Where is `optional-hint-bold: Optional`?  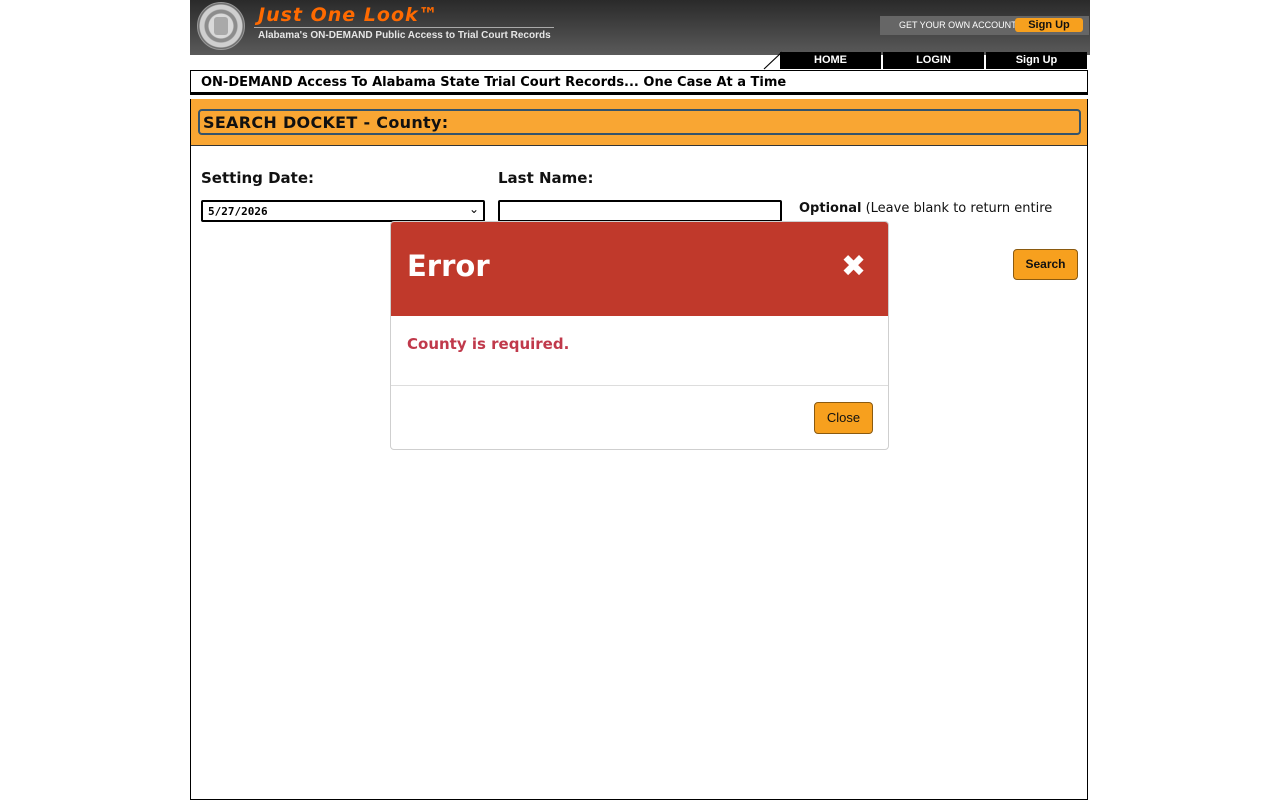 optional-hint-bold: Optional is located at coordinates (830, 208).